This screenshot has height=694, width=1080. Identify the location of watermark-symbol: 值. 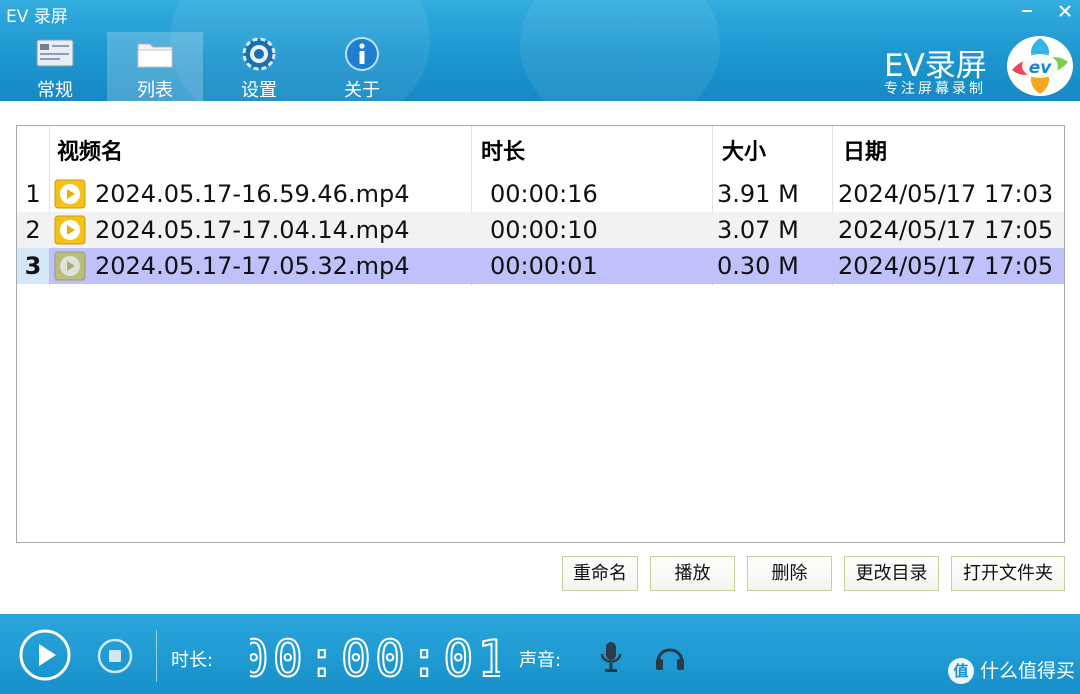
(961, 671).